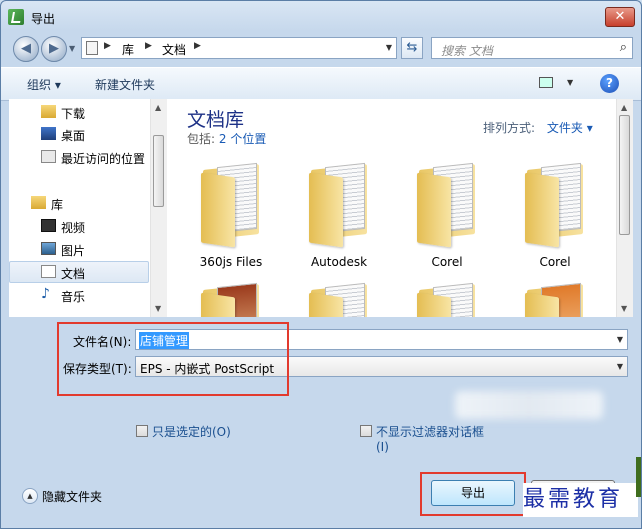 This screenshot has height=529, width=642. I want to click on sidebar-item-desktop: 桌面, so click(79, 134).